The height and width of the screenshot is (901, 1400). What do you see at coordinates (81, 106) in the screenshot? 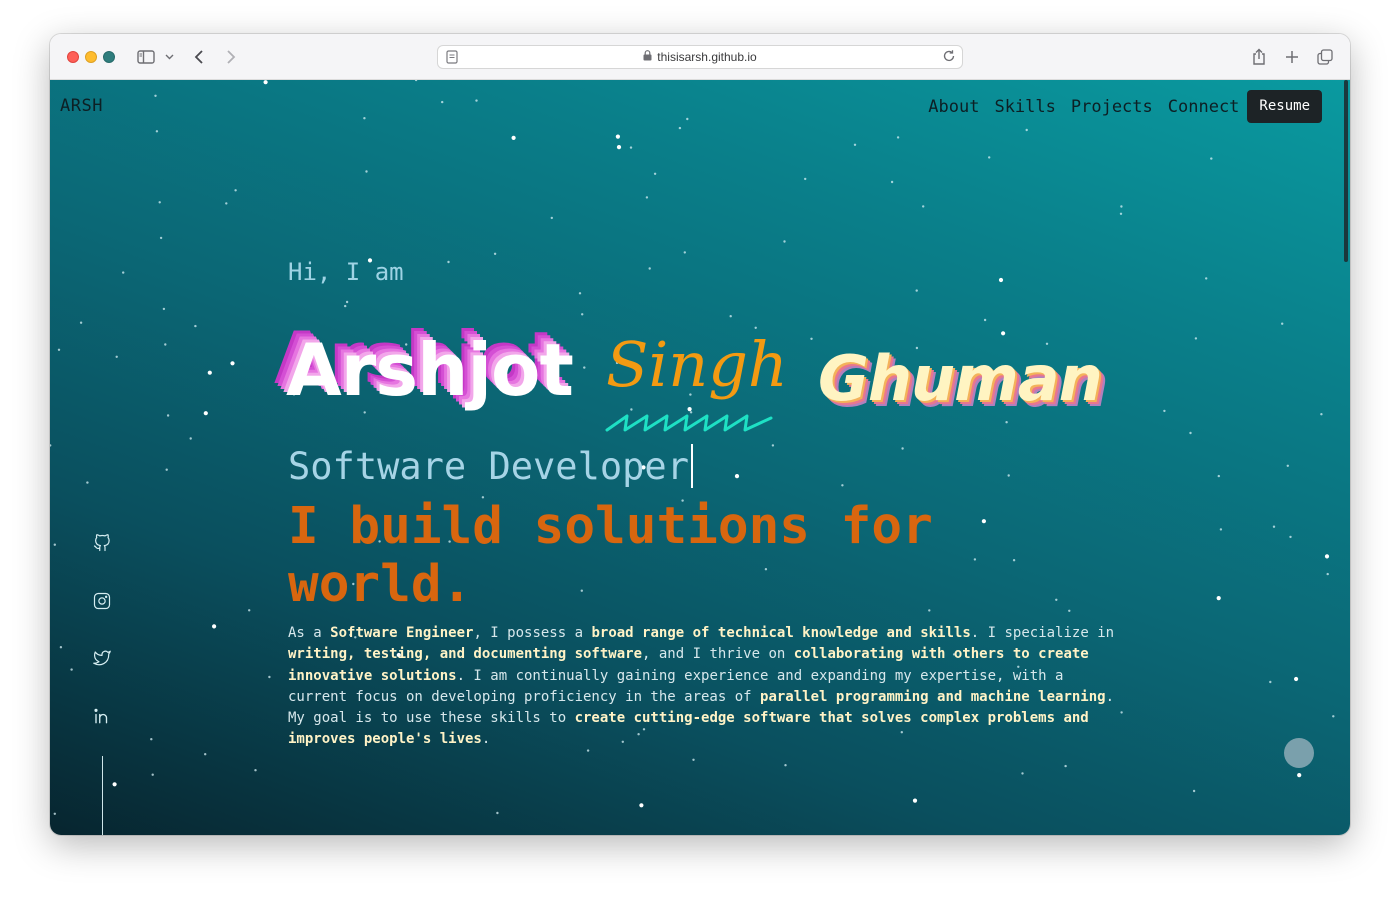
I see `site-logo: ARSH` at bounding box center [81, 106].